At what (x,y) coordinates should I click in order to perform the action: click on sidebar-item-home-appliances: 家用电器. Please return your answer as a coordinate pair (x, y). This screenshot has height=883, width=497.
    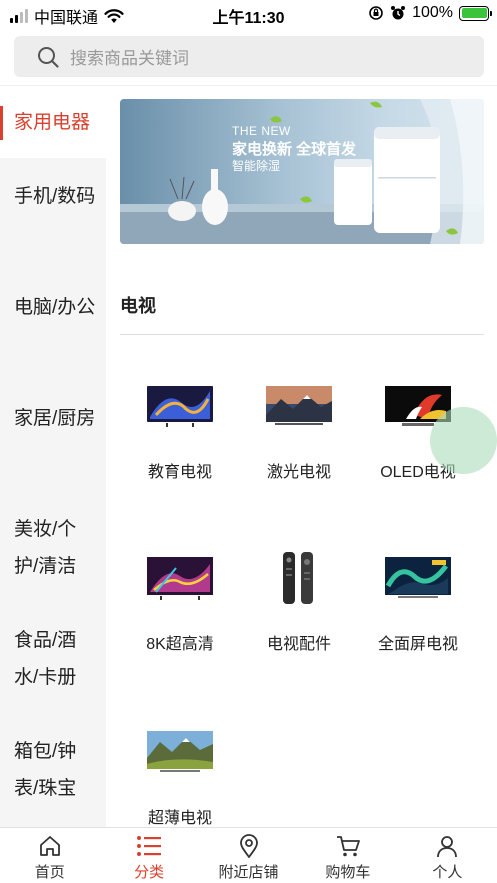
    Looking at the image, I should click on (53, 122).